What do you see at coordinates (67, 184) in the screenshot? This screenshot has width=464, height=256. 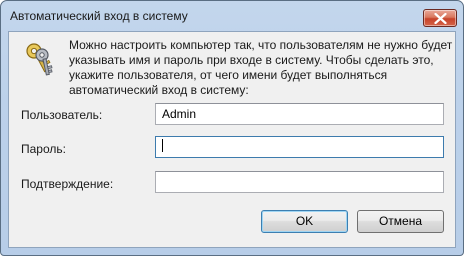 I see `confirm-password-label: Подтверждение:` at bounding box center [67, 184].